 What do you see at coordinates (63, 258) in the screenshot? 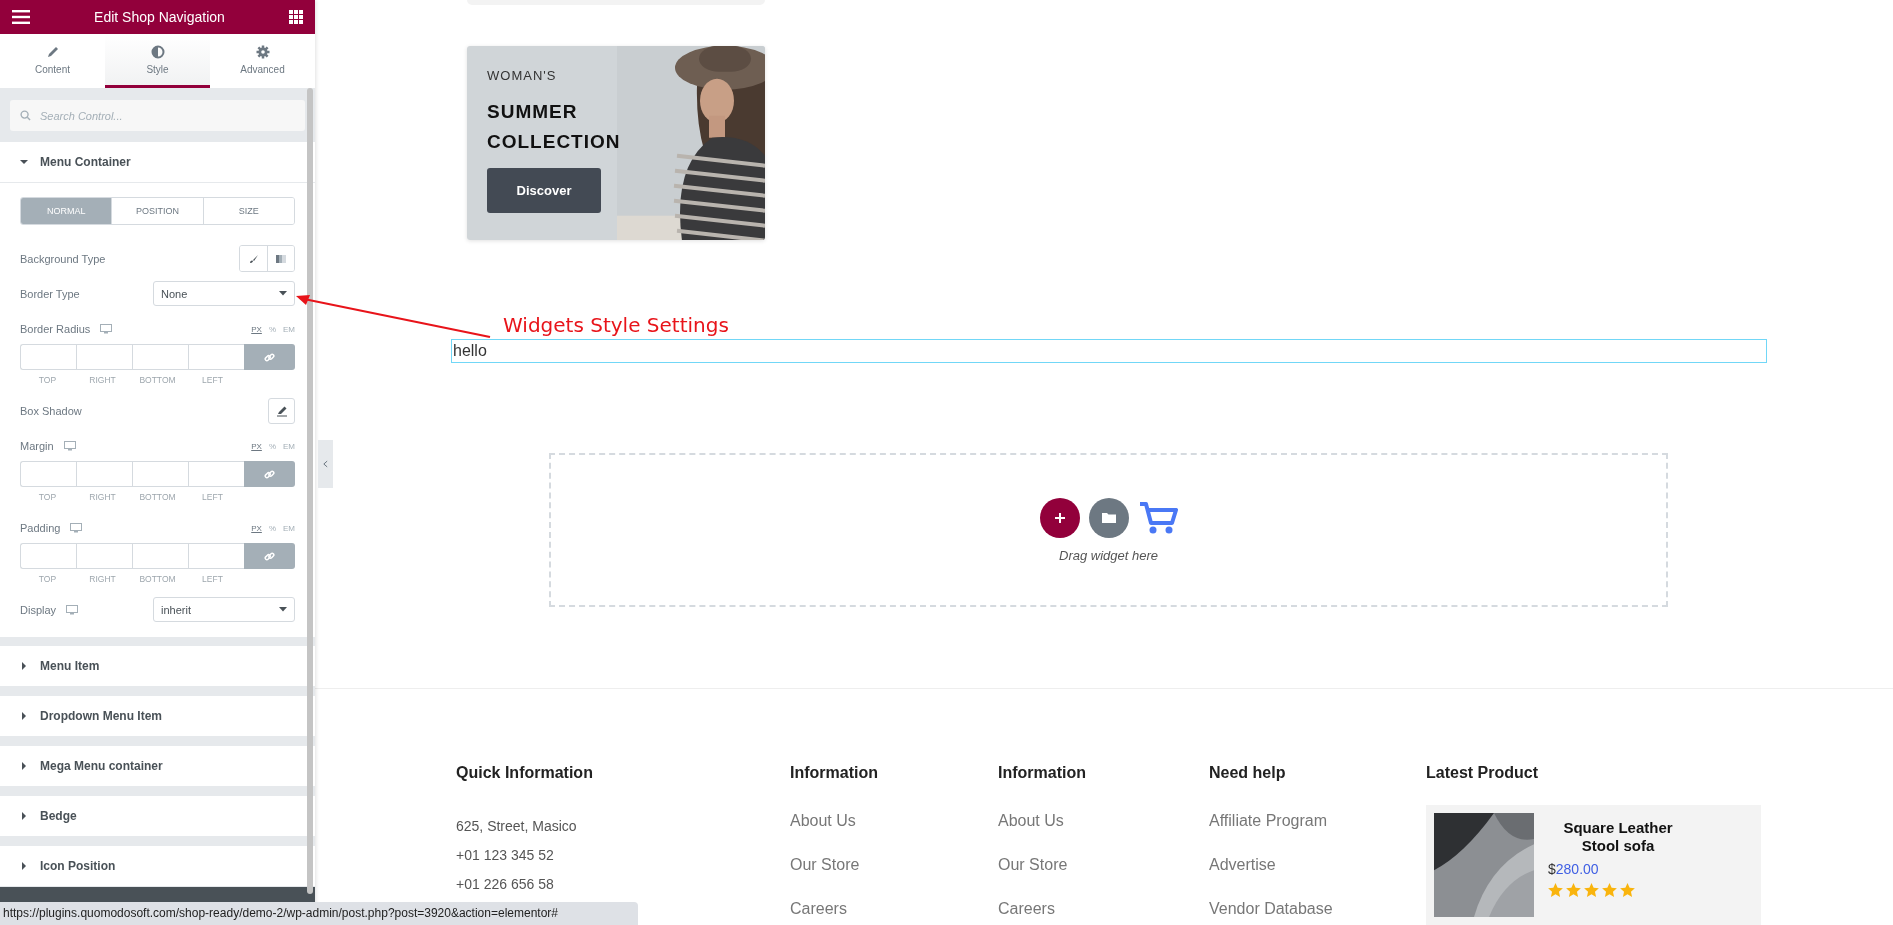
I see `control-label: Background Type` at bounding box center [63, 258].